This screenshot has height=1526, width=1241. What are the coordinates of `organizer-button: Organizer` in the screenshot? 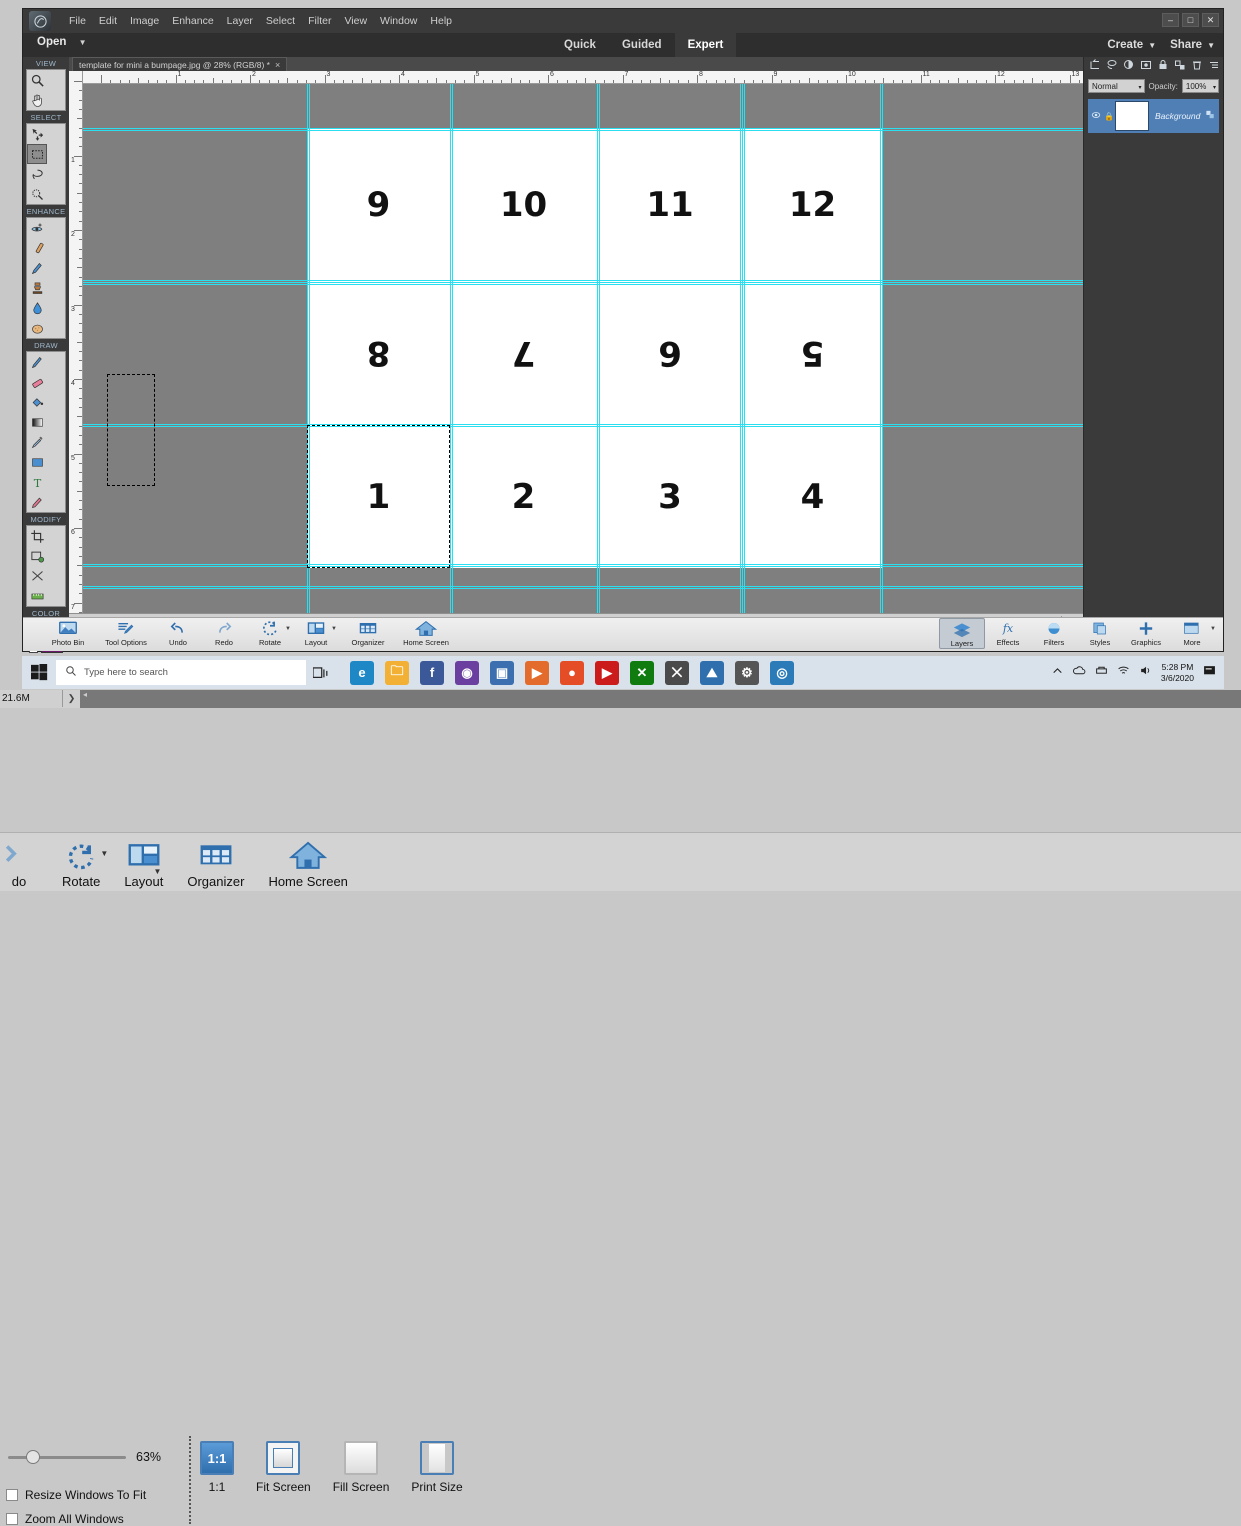 It's located at (368, 632).